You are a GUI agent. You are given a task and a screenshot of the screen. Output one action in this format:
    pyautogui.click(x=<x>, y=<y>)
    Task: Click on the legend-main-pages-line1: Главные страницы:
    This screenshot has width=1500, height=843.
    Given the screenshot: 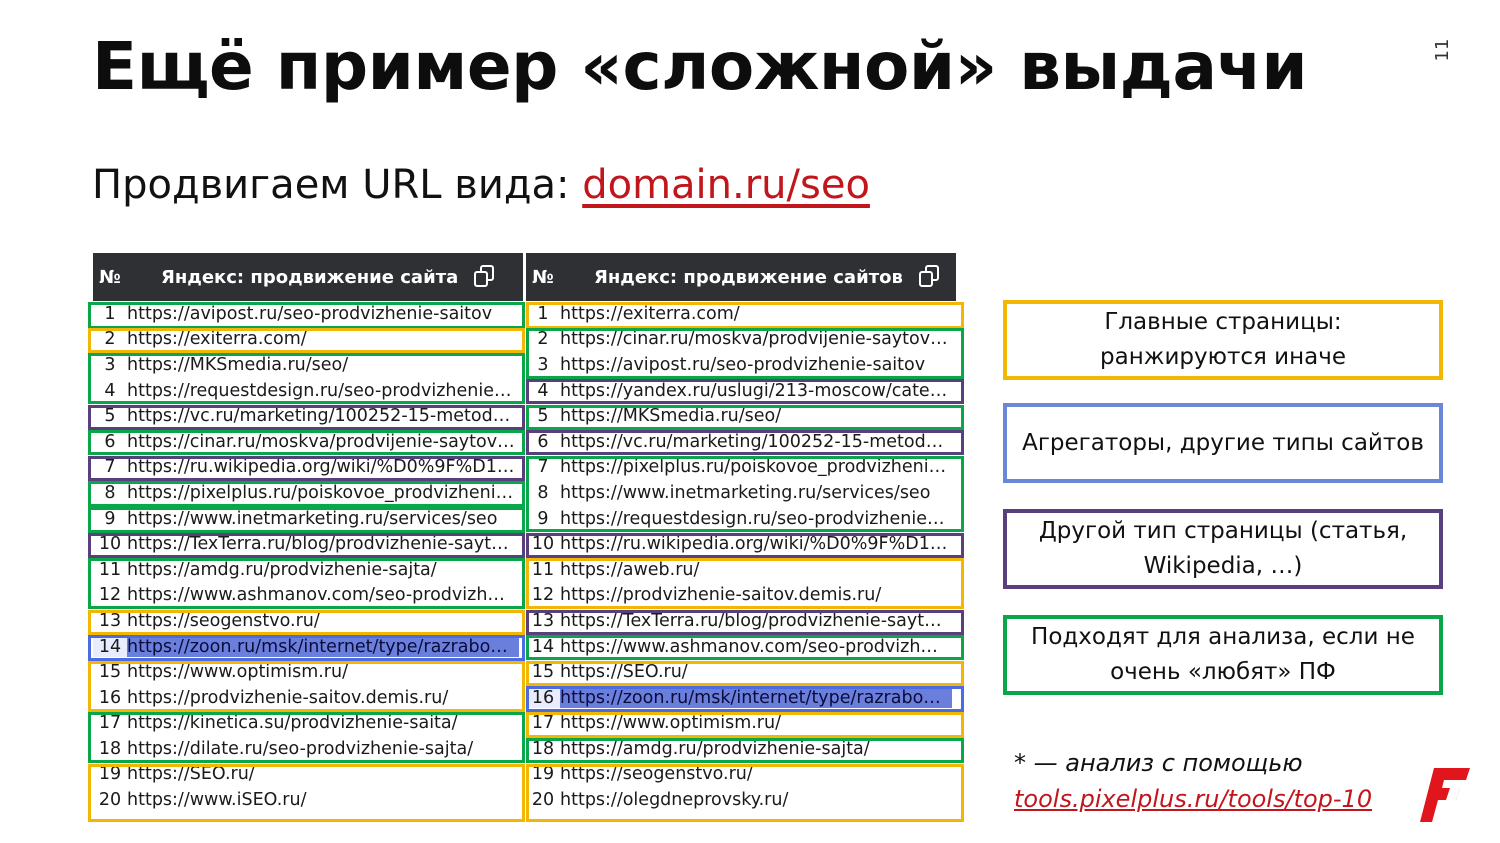 What is the action you would take?
    pyautogui.click(x=1223, y=322)
    